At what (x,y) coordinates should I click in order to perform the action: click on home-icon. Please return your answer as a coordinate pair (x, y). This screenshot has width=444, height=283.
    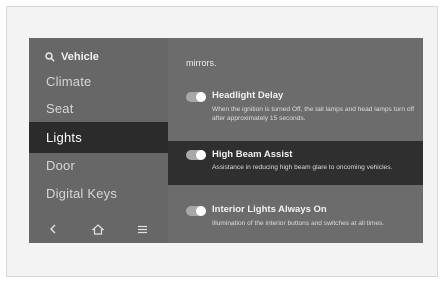
    Looking at the image, I should click on (98, 229).